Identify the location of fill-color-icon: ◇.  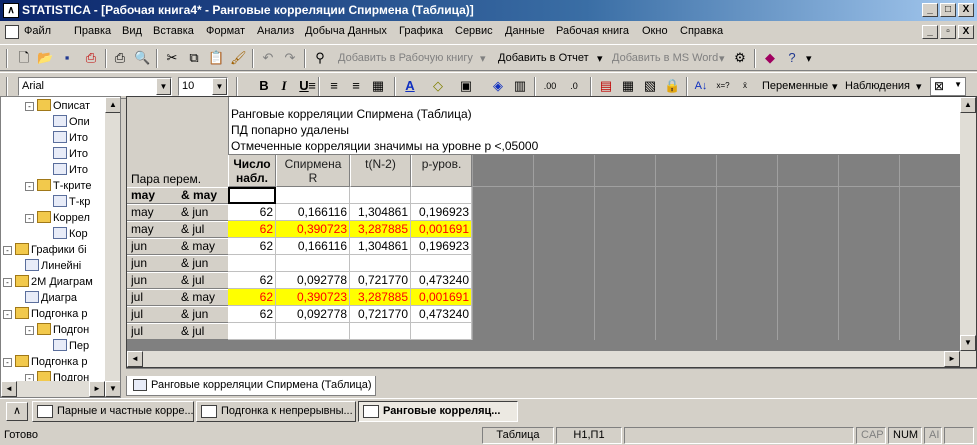
(438, 86).